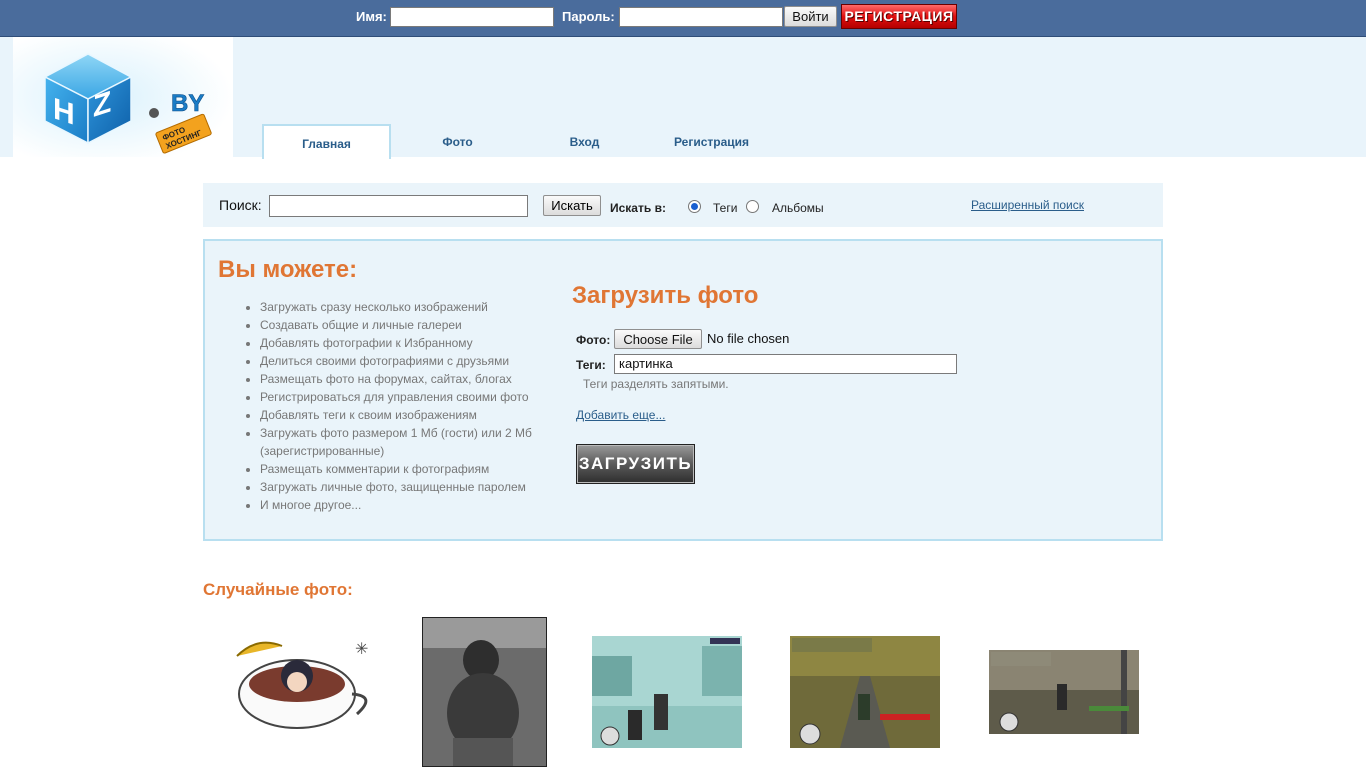 The height and width of the screenshot is (768, 1366). What do you see at coordinates (288, 269) in the screenshot?
I see `features-title: Вы можете:` at bounding box center [288, 269].